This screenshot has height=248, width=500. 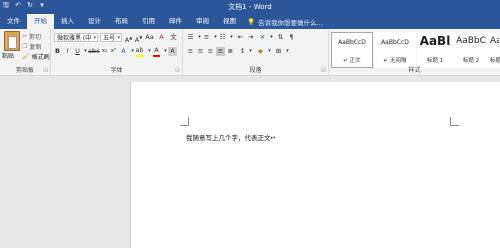 I want to click on tab-file: 文件, so click(x=13, y=21).